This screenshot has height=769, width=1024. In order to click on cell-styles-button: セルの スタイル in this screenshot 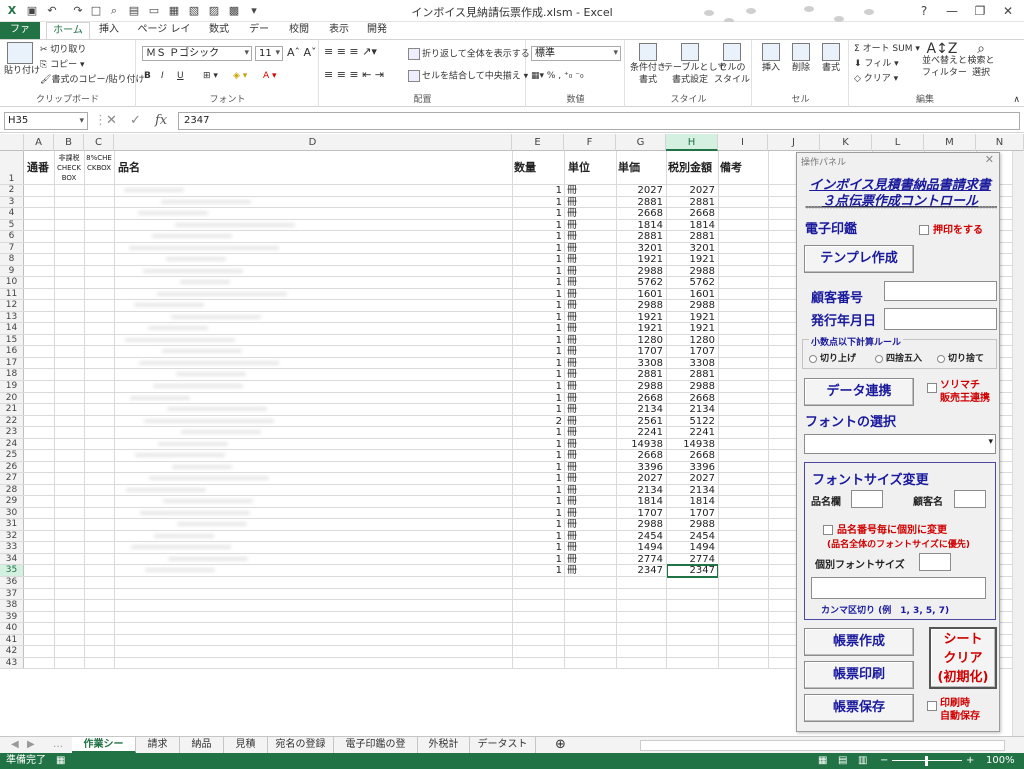, I will do `click(732, 64)`.